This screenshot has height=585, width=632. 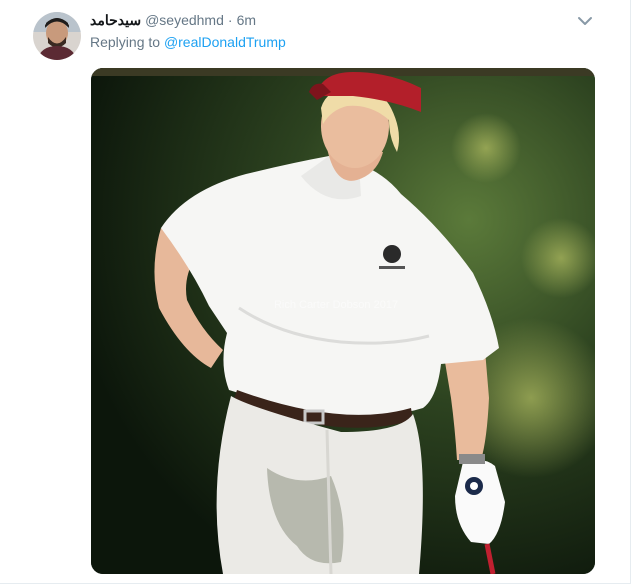 What do you see at coordinates (184, 20) in the screenshot?
I see `username-handle: @seyedhmd` at bounding box center [184, 20].